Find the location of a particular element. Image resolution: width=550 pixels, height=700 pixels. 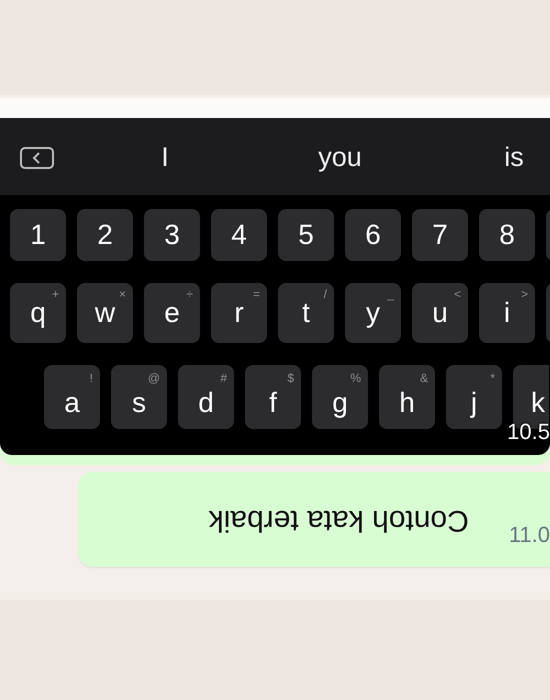

keyboard-key: f $ is located at coordinates (273, 397).